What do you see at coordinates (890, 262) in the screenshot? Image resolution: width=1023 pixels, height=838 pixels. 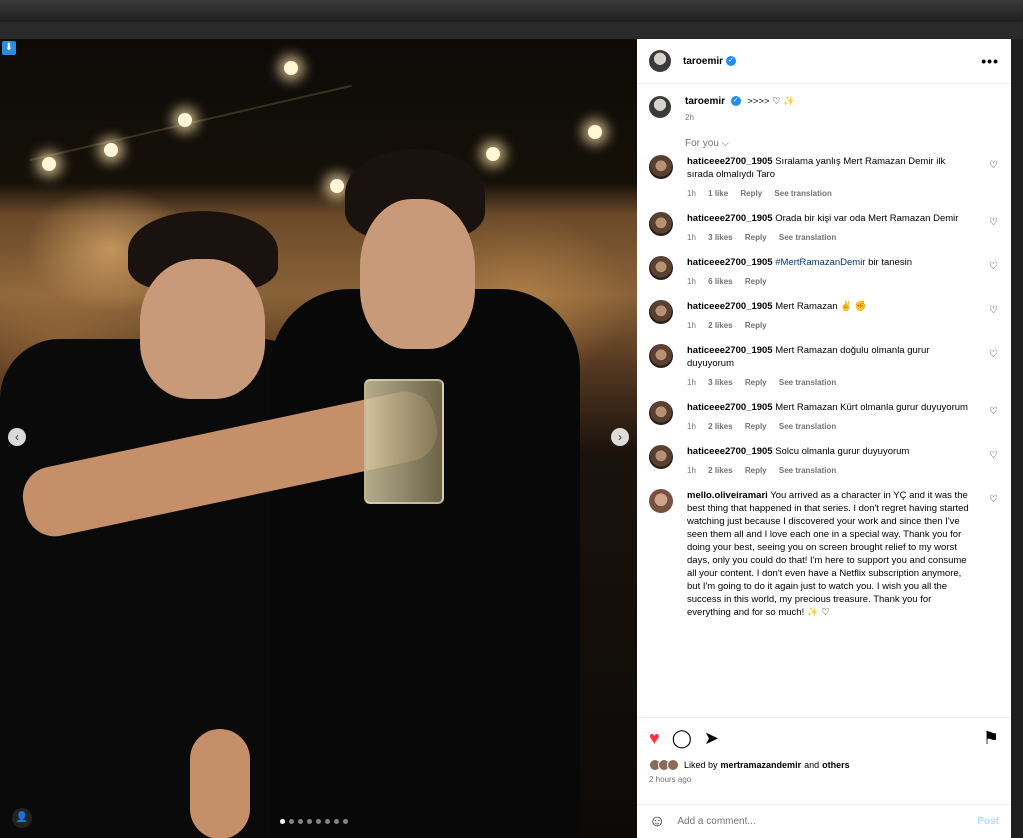 I see `comment-text: bir tanesin` at bounding box center [890, 262].